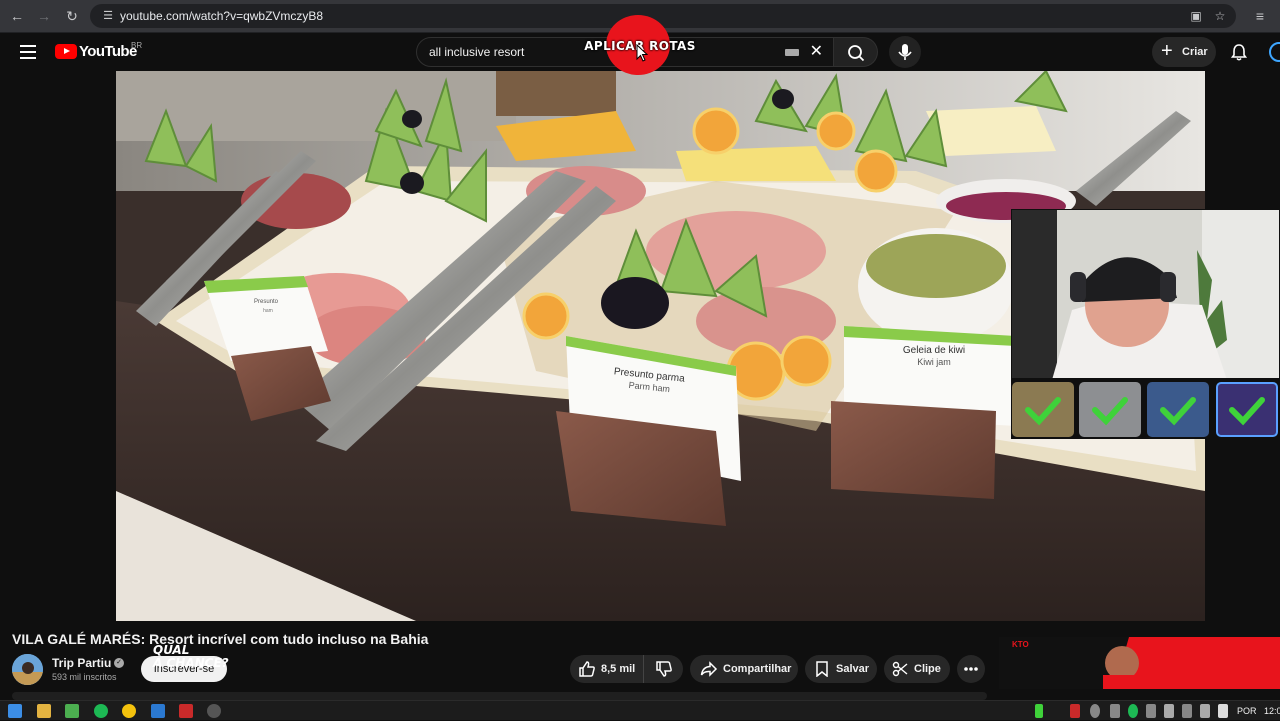  I want to click on bookmark-star-icon: ☆, so click(1220, 16).